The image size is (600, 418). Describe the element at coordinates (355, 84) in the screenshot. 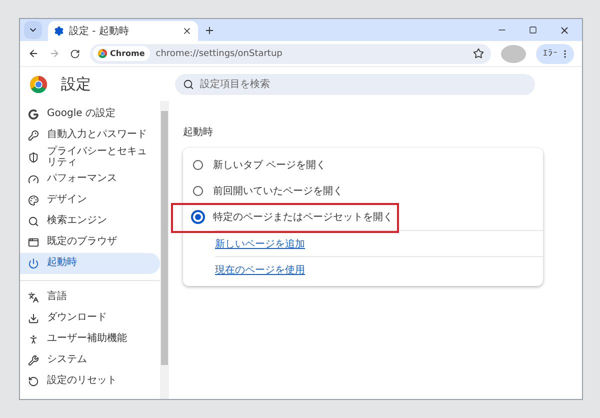

I see `search-field: 設定項目を検索` at that location.